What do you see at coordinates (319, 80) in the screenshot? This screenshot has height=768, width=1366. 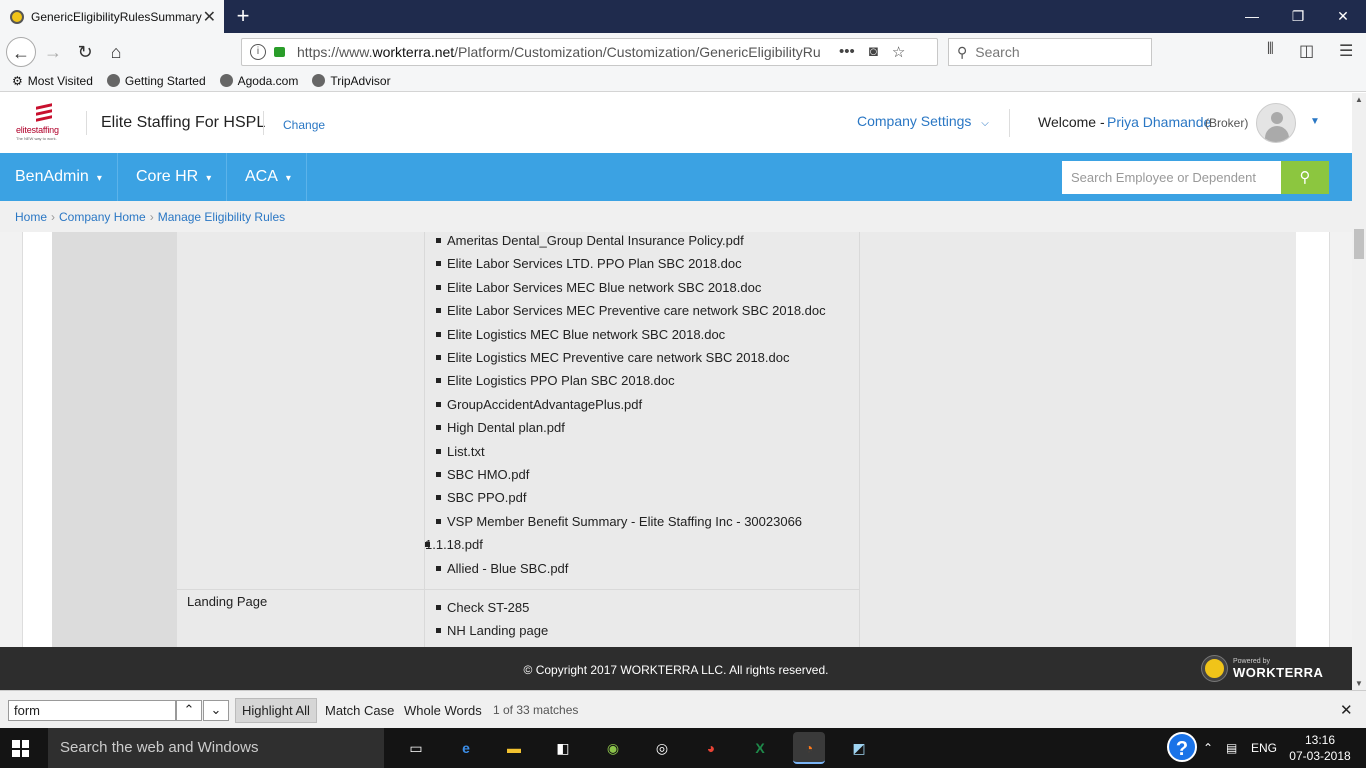 I see `globe-icon` at bounding box center [319, 80].